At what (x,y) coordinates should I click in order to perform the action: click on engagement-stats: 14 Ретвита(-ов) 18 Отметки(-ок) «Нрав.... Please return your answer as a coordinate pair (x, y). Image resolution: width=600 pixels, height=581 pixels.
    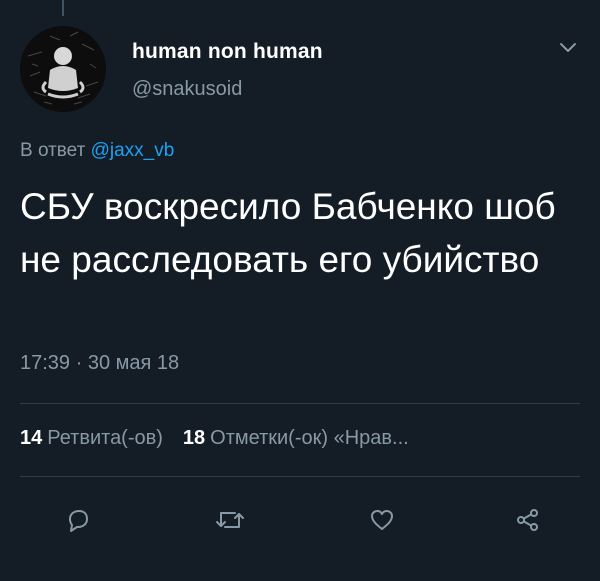
    Looking at the image, I should click on (300, 438).